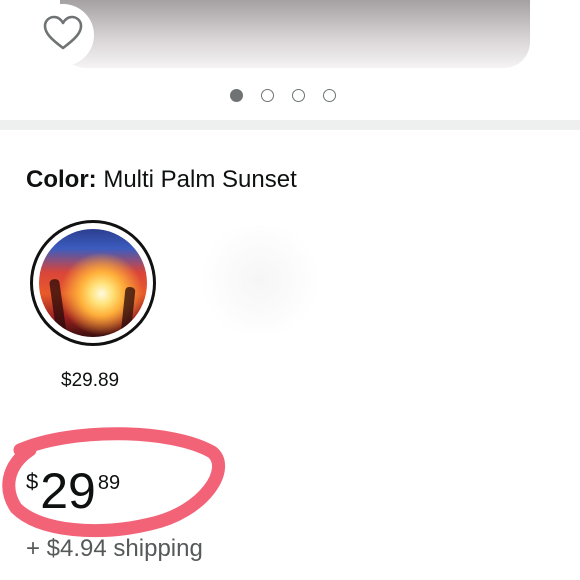  I want to click on price-currency-symbol: $, so click(32, 481).